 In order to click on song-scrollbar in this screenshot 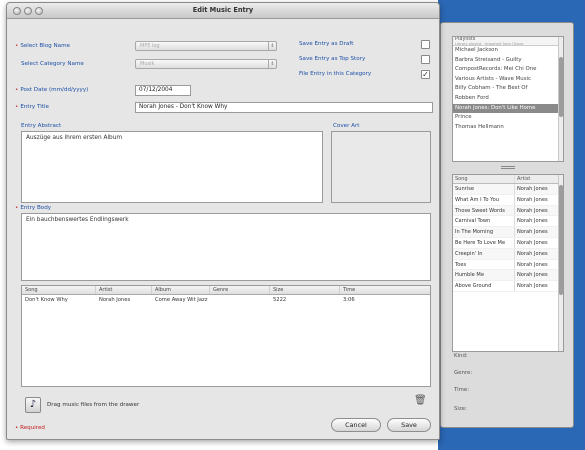, I will do `click(560, 263)`.